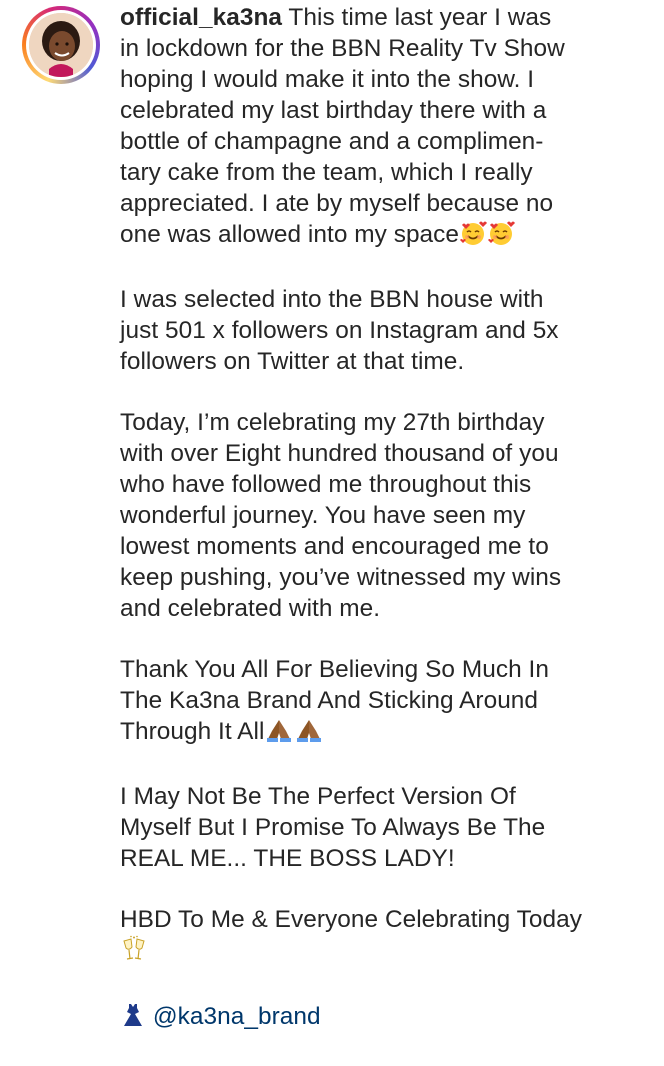 This screenshot has width=664, height=1066. What do you see at coordinates (334, 669) in the screenshot?
I see `caption-line: Thank You All For Believing So Much In` at bounding box center [334, 669].